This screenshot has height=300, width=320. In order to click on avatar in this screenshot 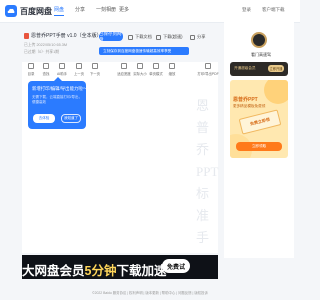, I will do `click(259, 40)`.